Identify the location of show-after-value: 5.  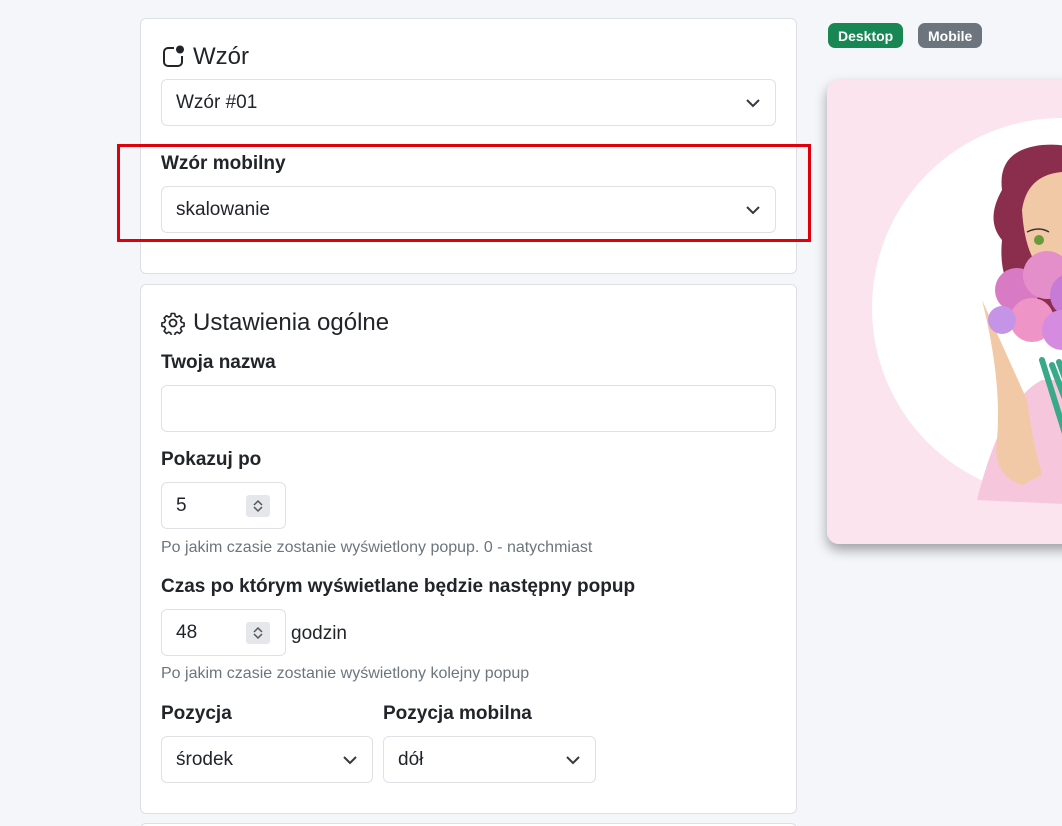
(181, 505).